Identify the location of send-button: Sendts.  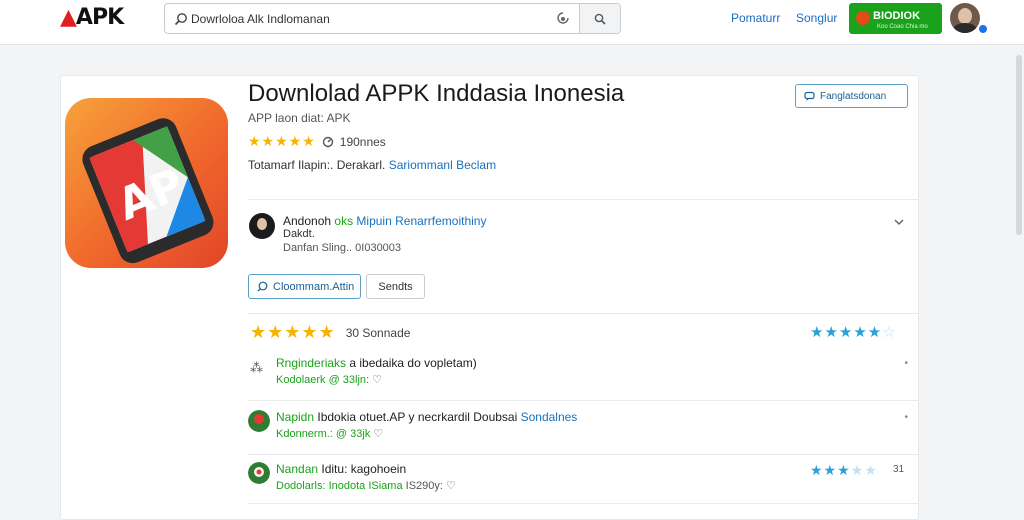
(395, 286).